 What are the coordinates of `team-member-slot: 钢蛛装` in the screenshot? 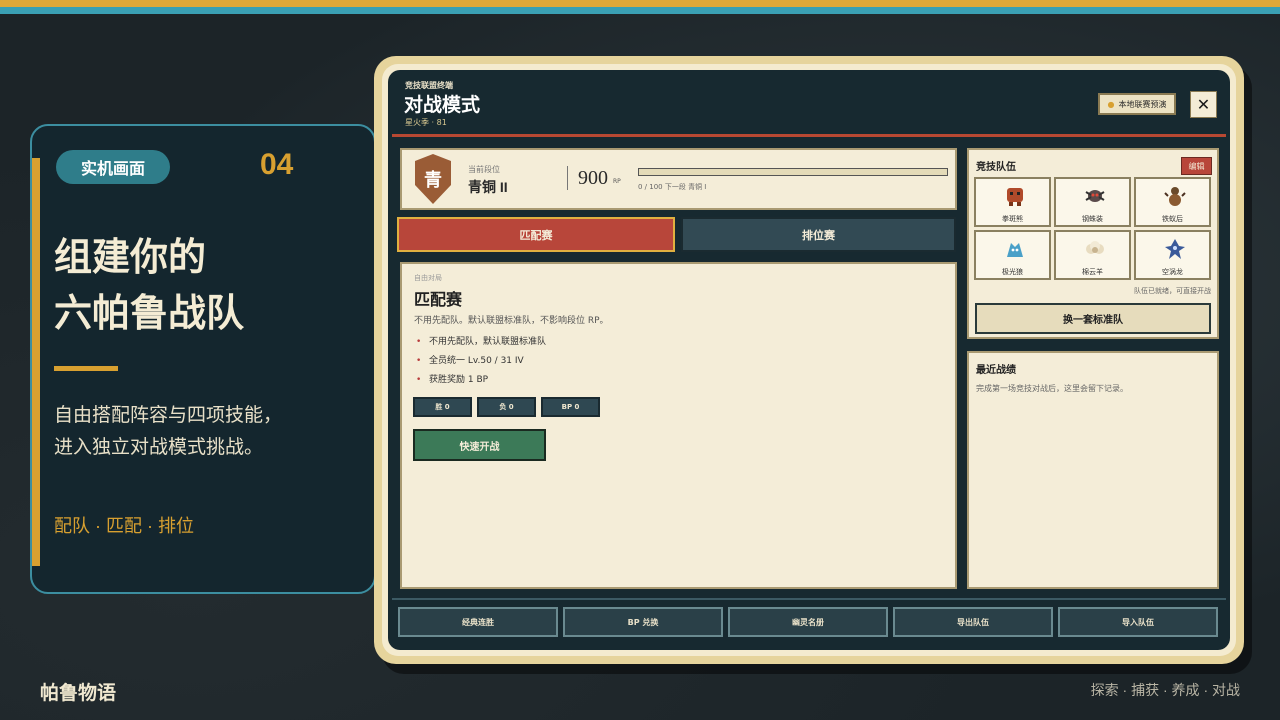 It's located at (1092, 202).